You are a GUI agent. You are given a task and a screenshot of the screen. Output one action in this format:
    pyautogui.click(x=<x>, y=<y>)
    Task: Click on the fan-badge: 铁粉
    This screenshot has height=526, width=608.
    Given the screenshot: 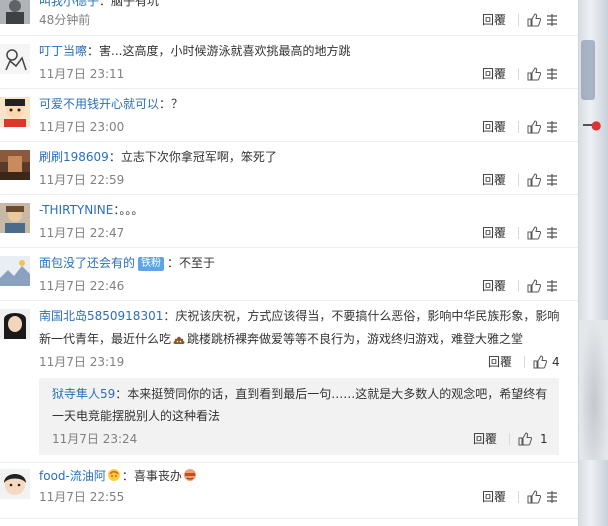 What is the action you would take?
    pyautogui.click(x=151, y=264)
    